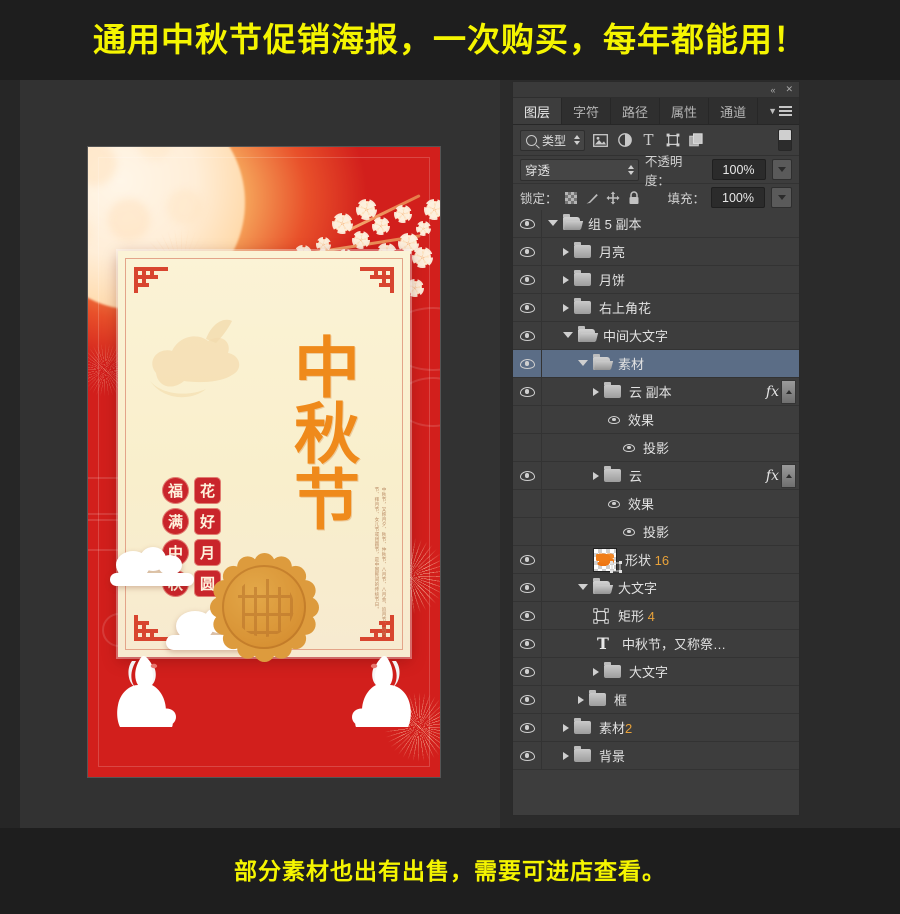 The height and width of the screenshot is (914, 900). Describe the element at coordinates (600, 140) in the screenshot. I see `image-filter-icon` at that location.